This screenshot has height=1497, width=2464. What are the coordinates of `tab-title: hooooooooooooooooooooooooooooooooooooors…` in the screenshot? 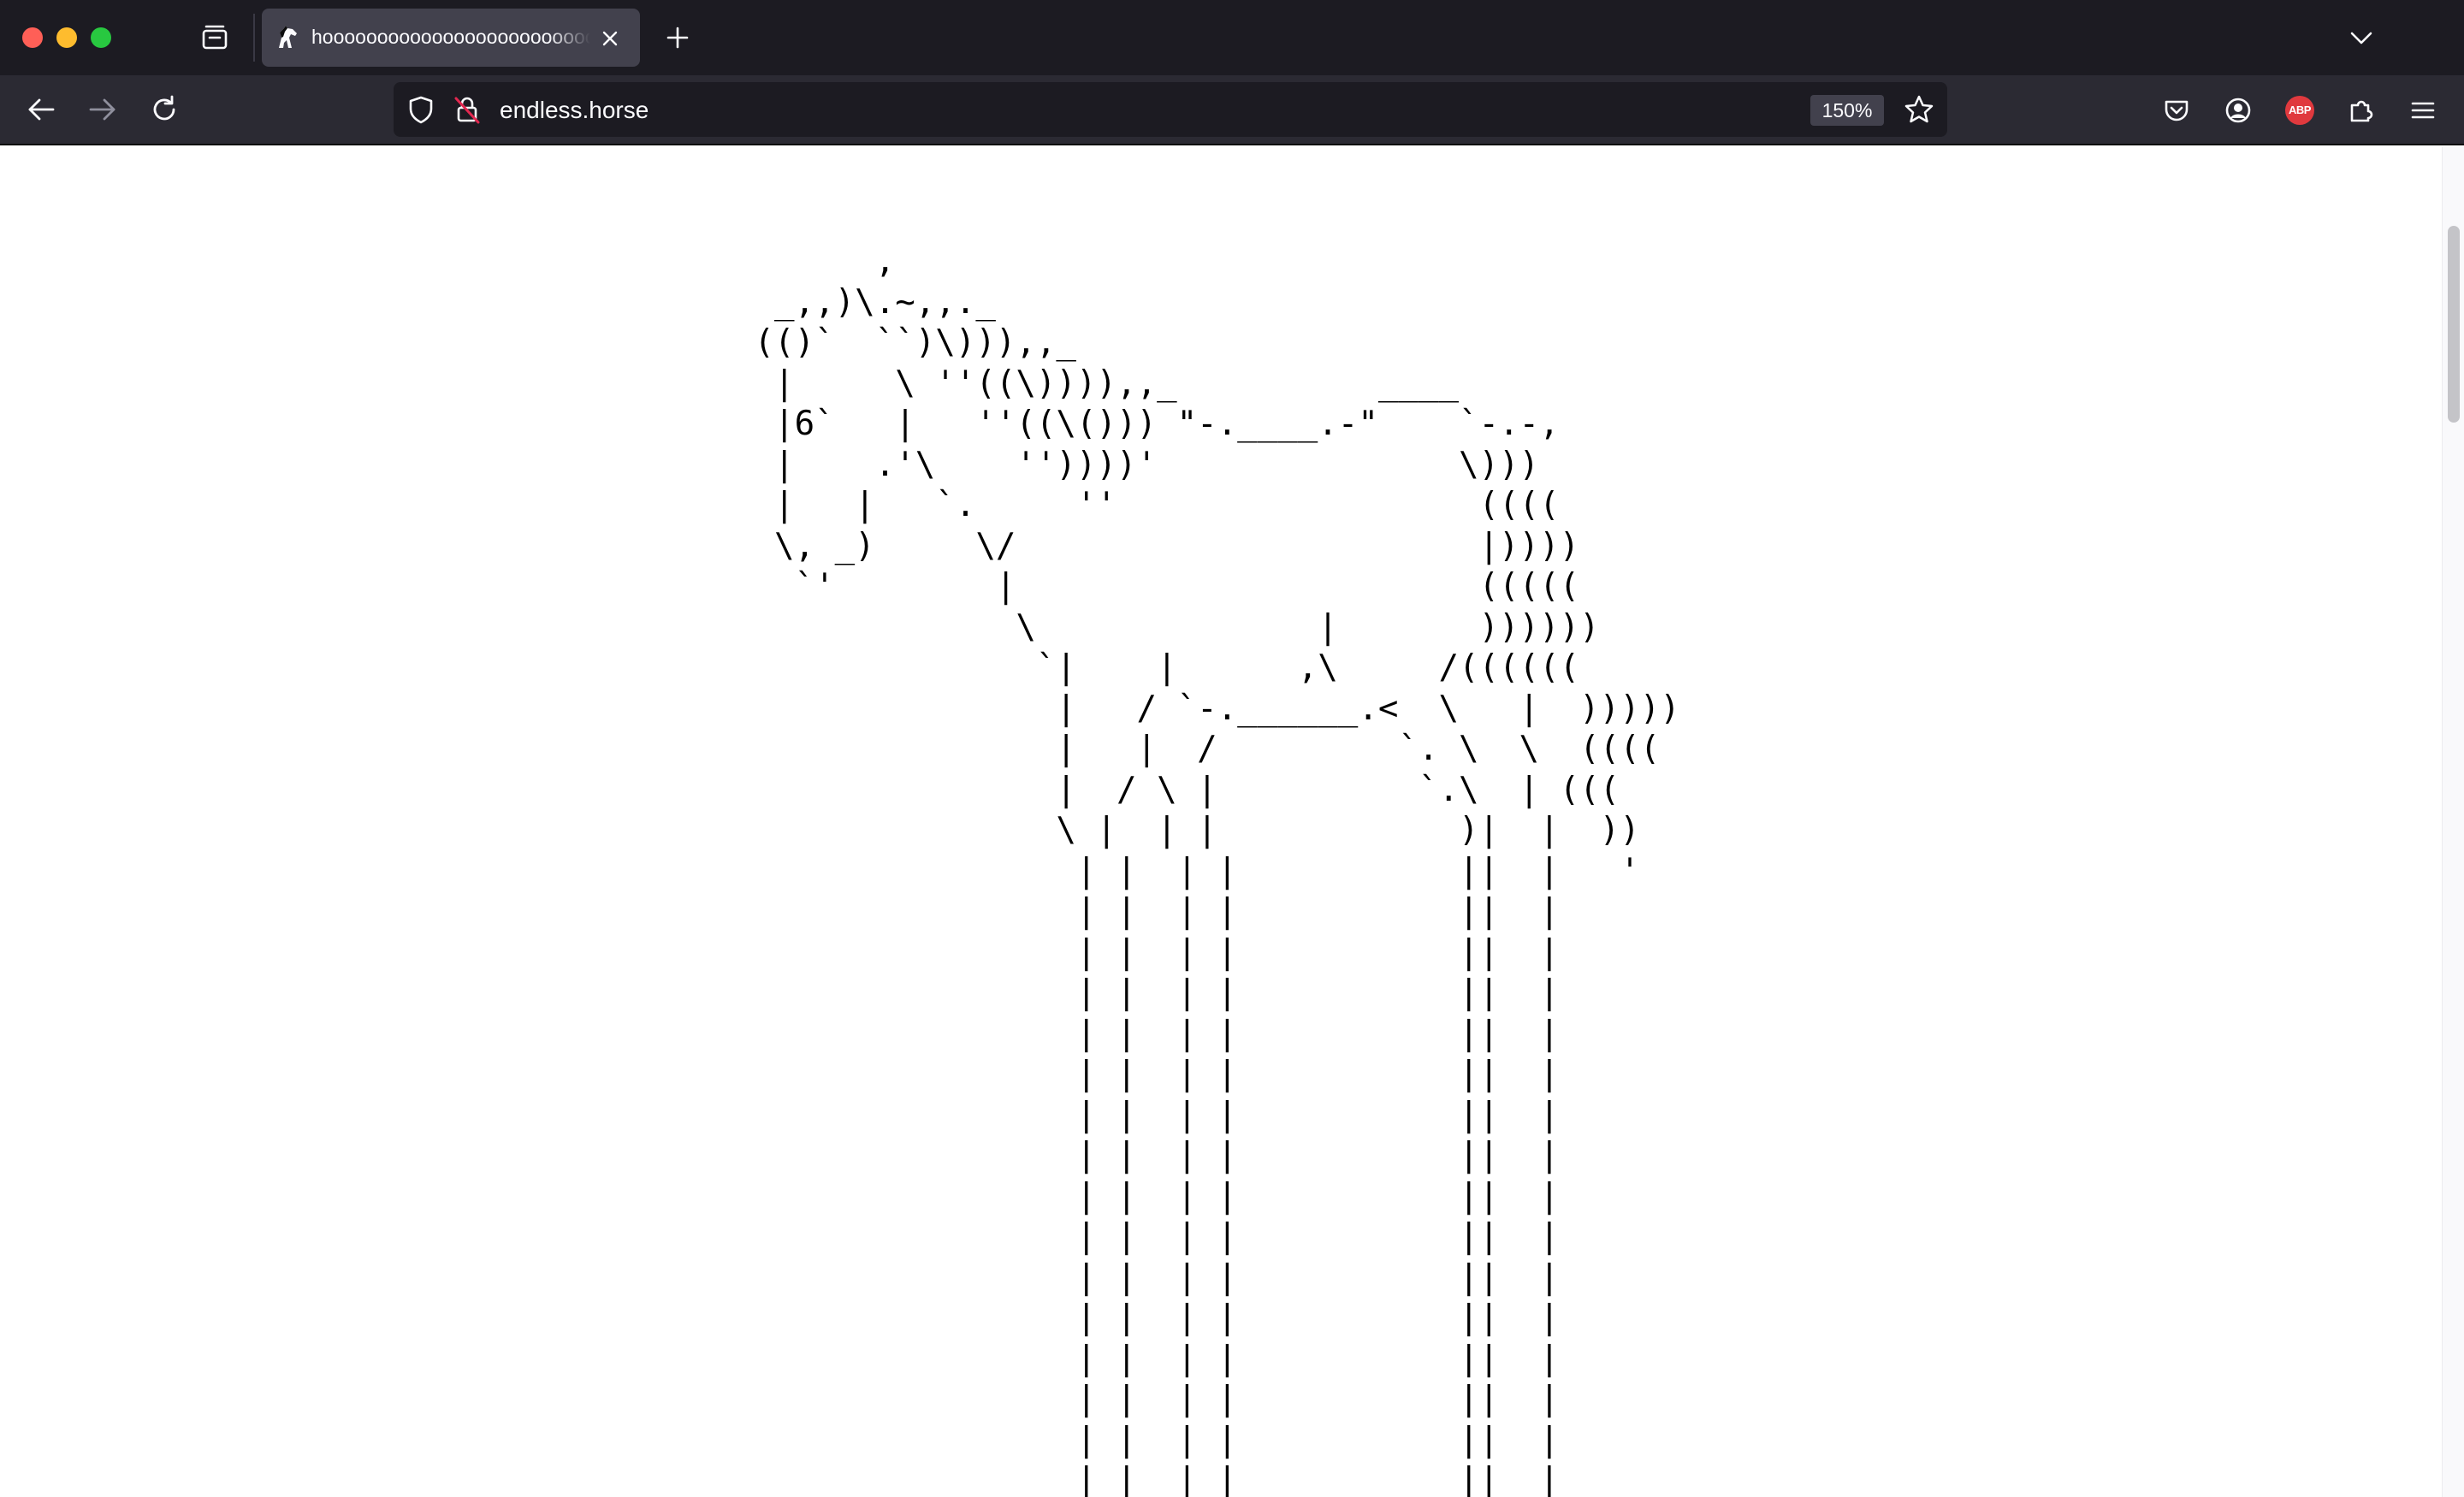 It's located at (450, 37).